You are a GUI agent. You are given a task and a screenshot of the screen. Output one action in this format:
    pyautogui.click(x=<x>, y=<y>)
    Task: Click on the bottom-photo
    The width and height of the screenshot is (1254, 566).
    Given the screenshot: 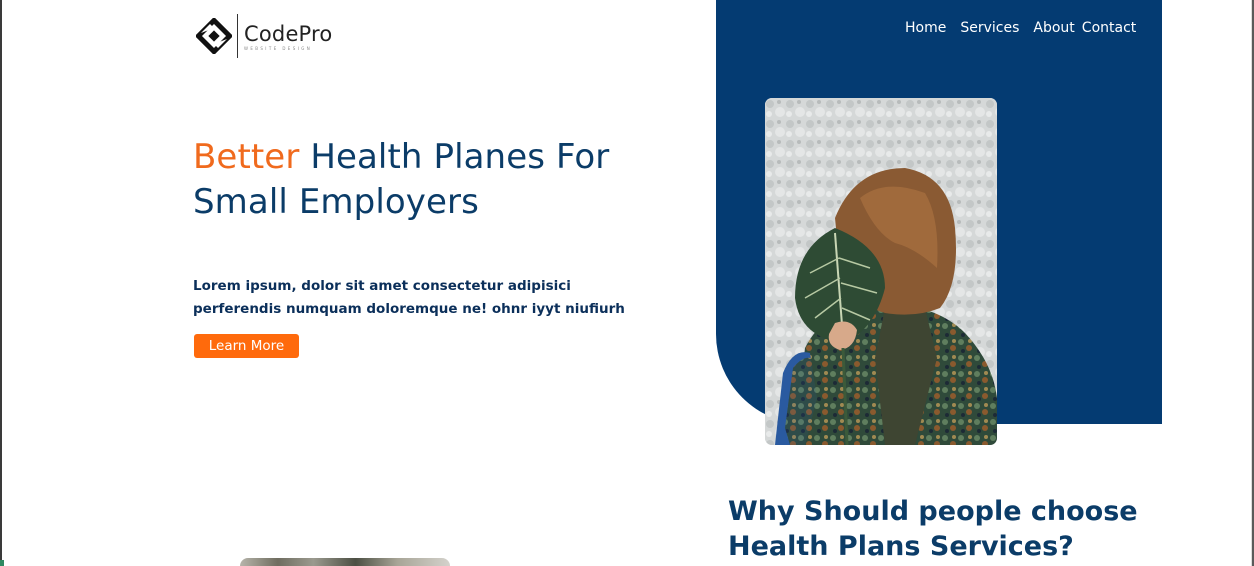 What is the action you would take?
    pyautogui.click(x=345, y=562)
    